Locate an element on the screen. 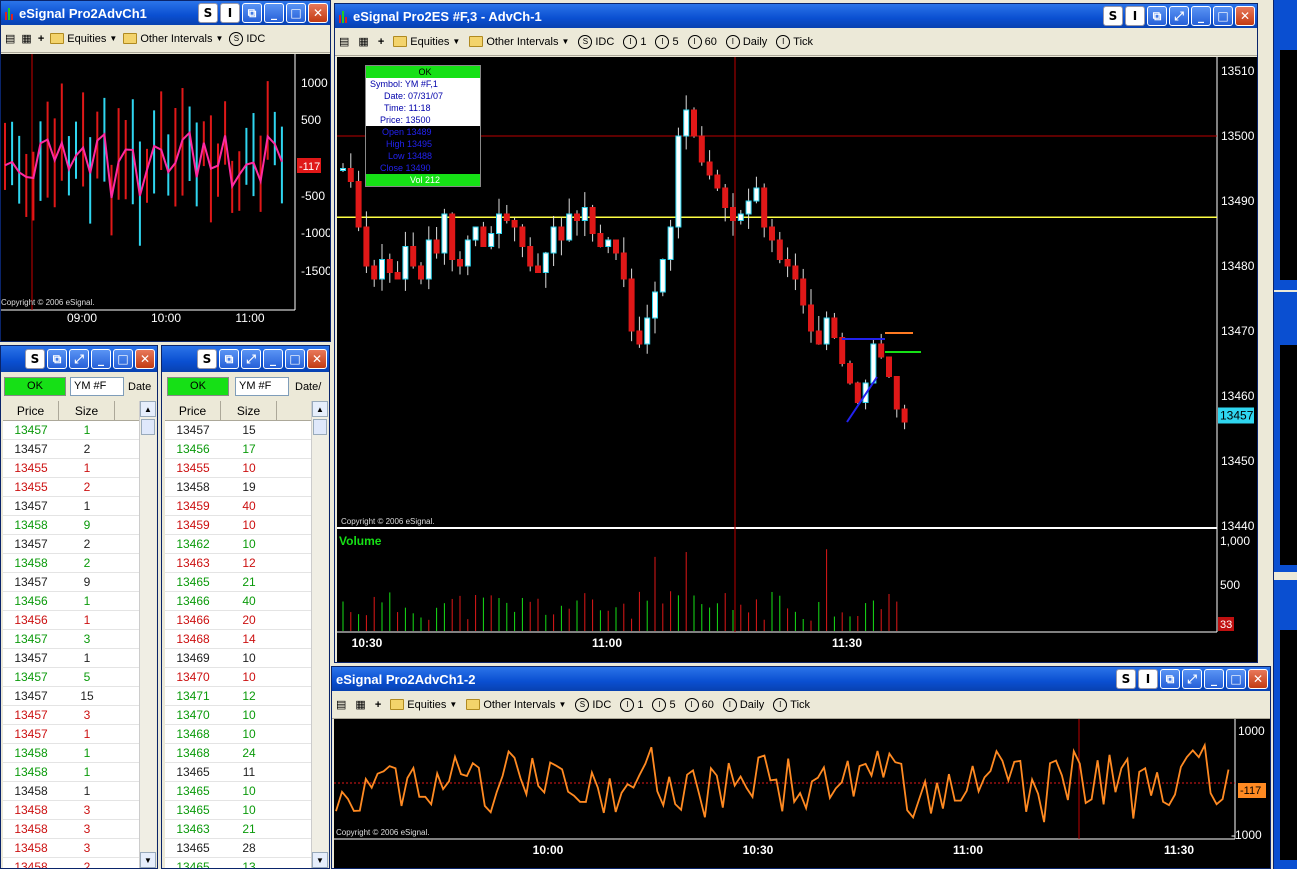 This screenshot has height=869, width=1297. scroll-up-icon: ▲ is located at coordinates (148, 409).